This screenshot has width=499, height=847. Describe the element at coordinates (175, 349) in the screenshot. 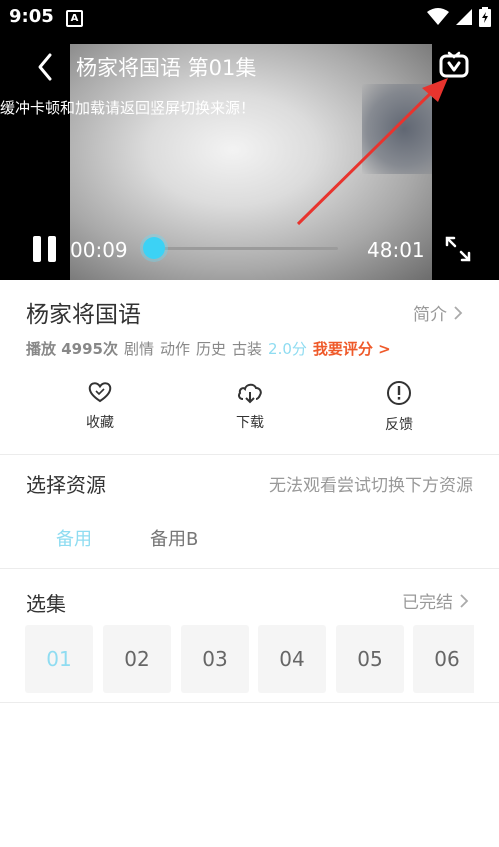

I see `tag-item: 动作` at that location.